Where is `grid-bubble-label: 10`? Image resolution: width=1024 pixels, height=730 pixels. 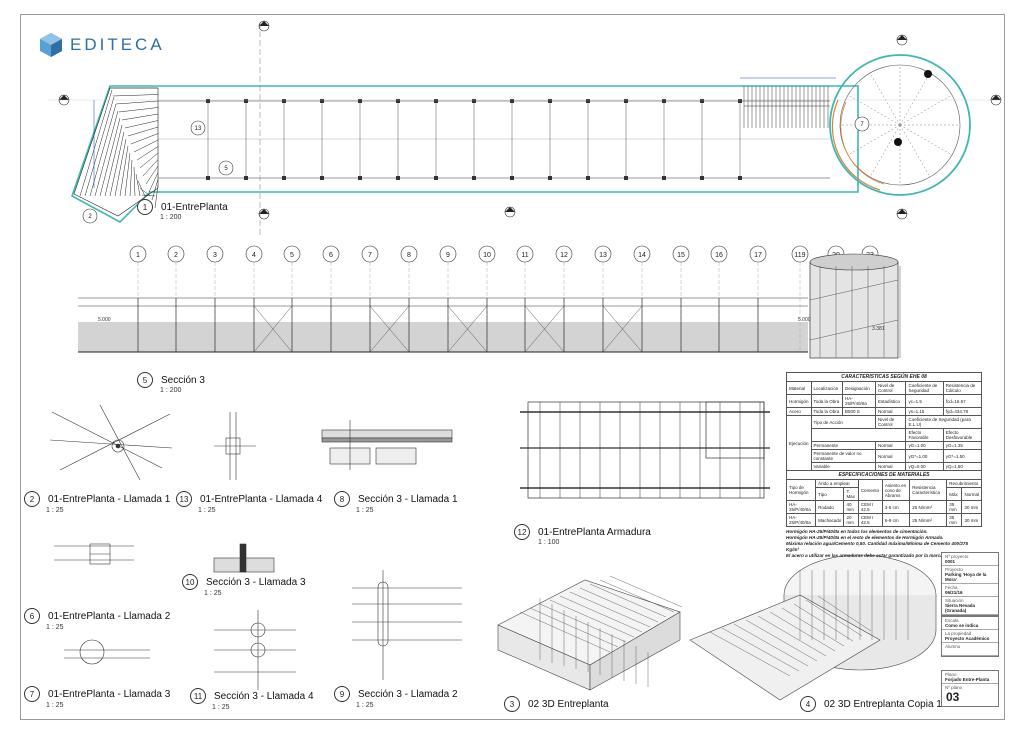
grid-bubble-label: 10 is located at coordinates (487, 255).